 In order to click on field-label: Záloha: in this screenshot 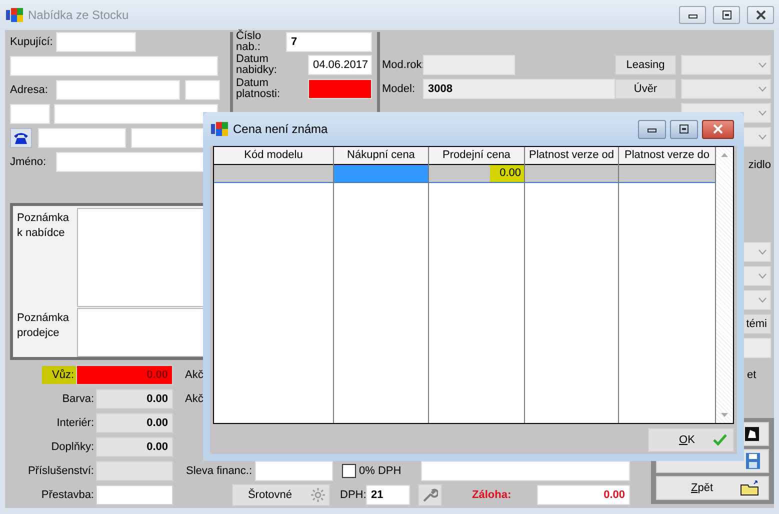, I will do `click(492, 495)`.